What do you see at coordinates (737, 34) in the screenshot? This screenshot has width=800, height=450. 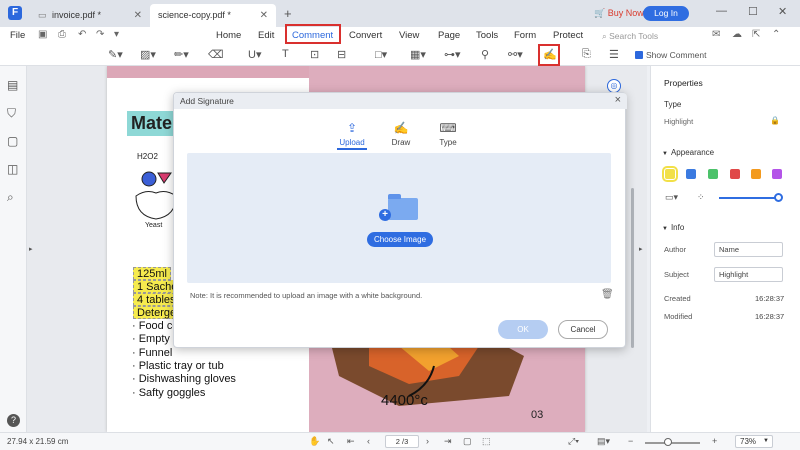 I see `upload-cloud-icon: ☁` at bounding box center [737, 34].